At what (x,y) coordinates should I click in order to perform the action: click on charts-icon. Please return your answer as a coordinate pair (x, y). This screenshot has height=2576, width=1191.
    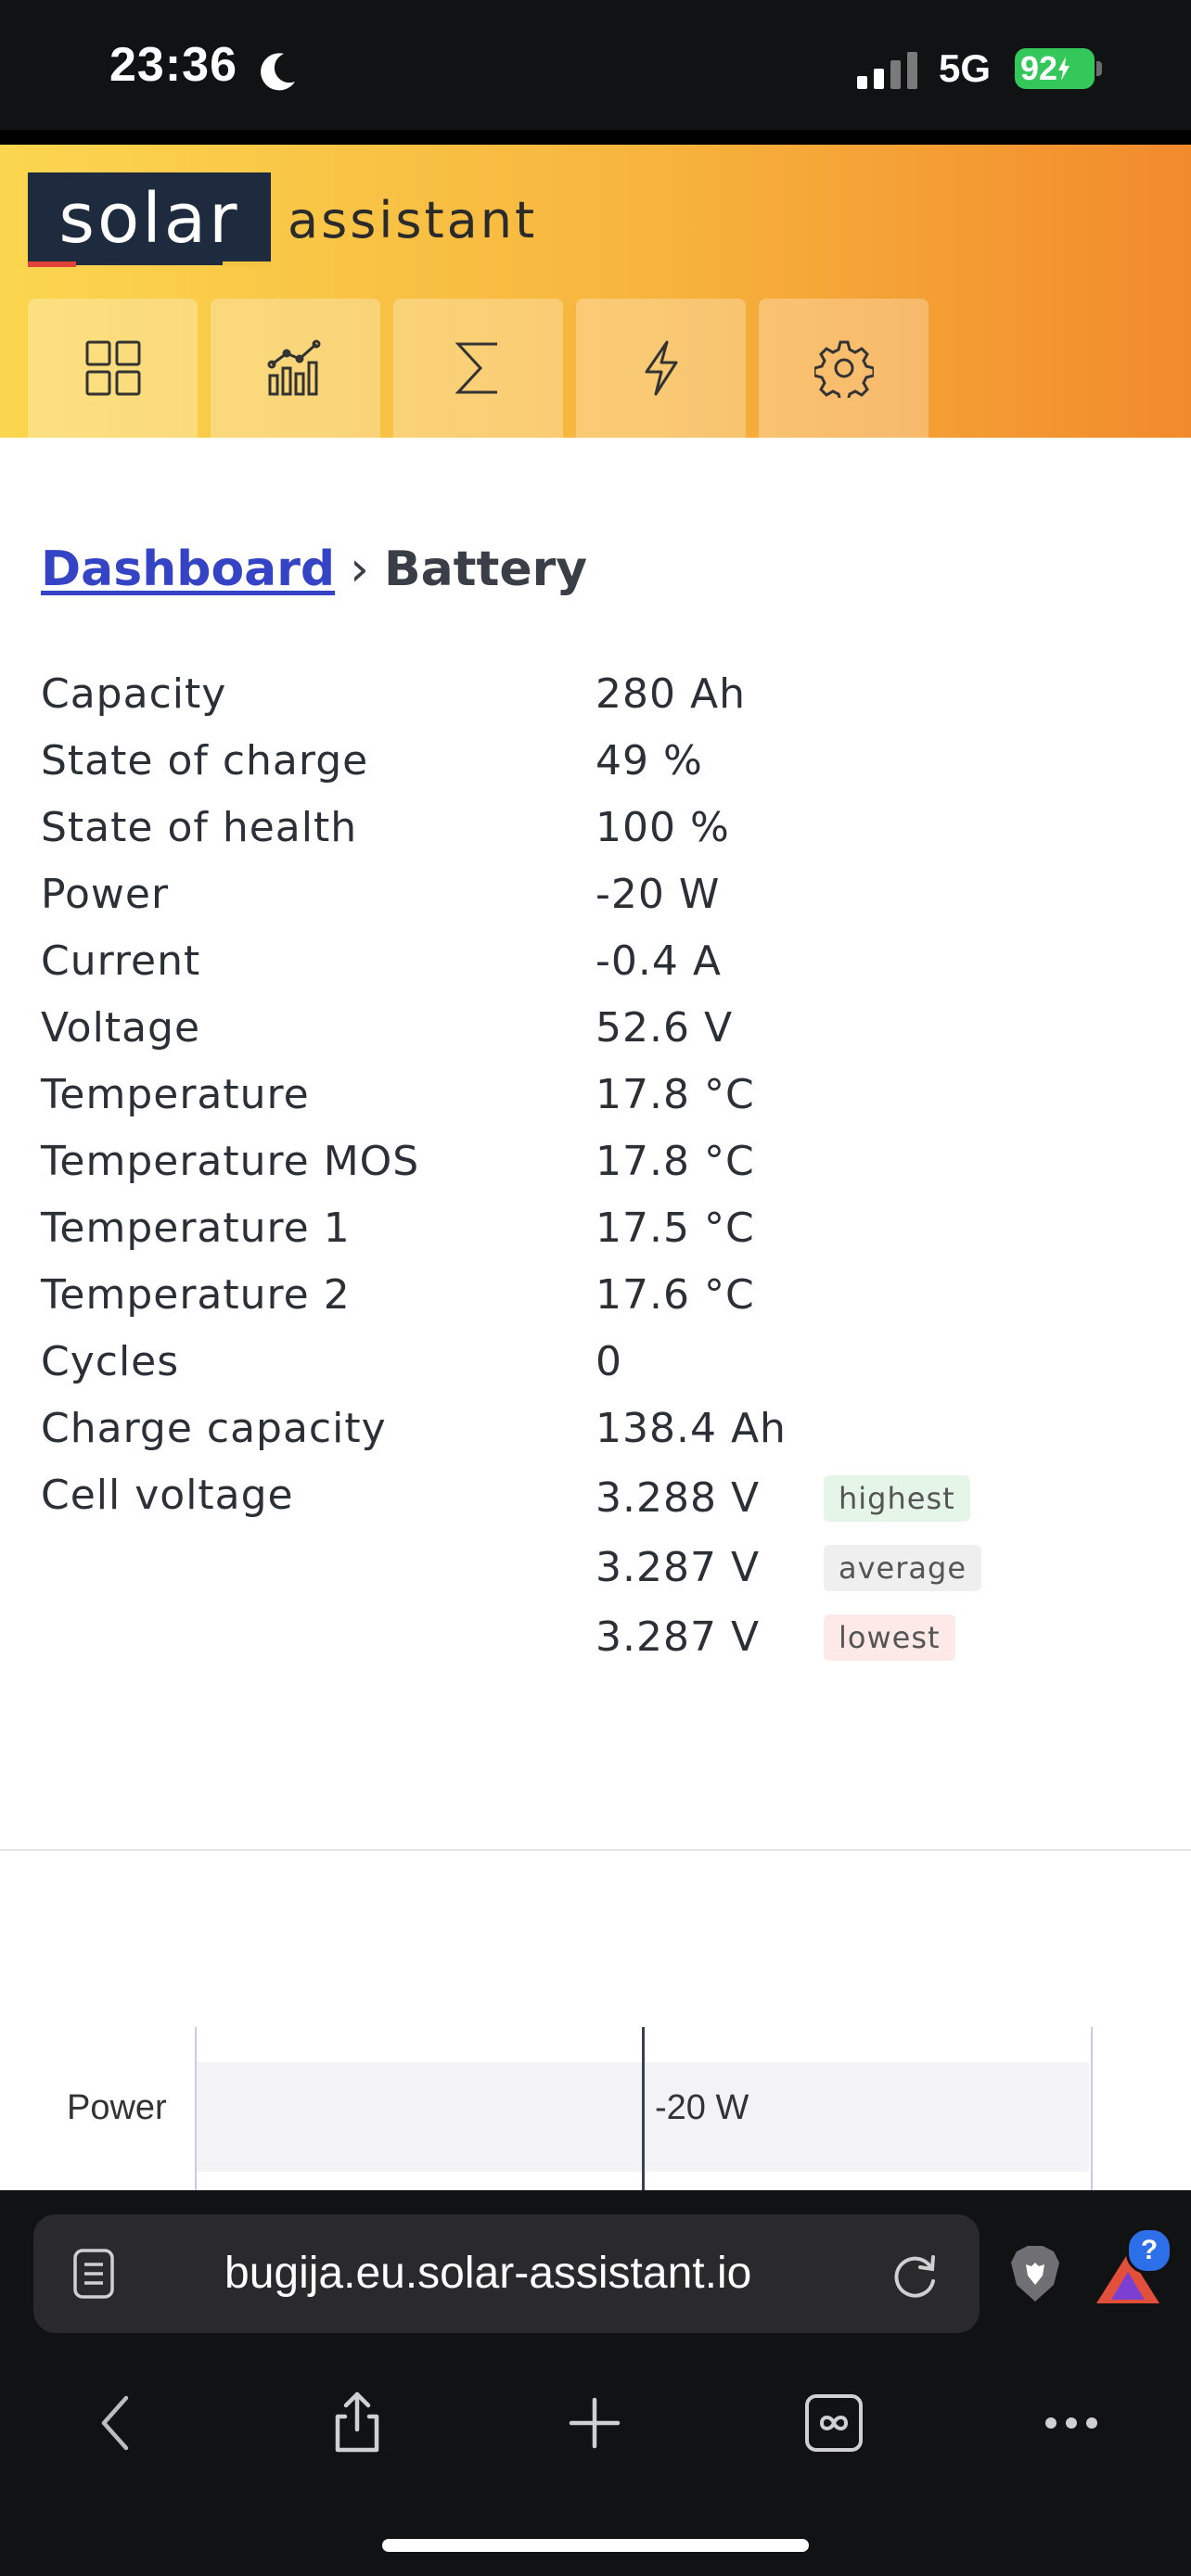
    Looking at the image, I should click on (293, 368).